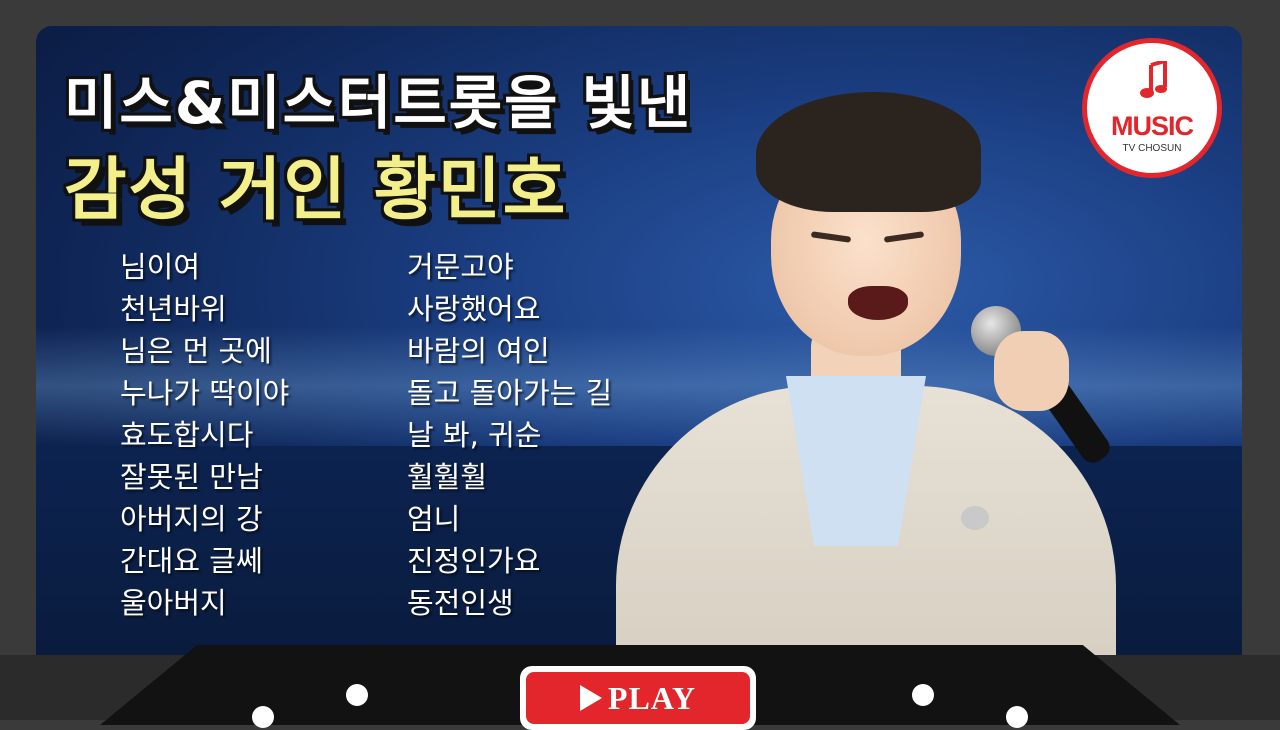  I want to click on play-icon, so click(590, 698).